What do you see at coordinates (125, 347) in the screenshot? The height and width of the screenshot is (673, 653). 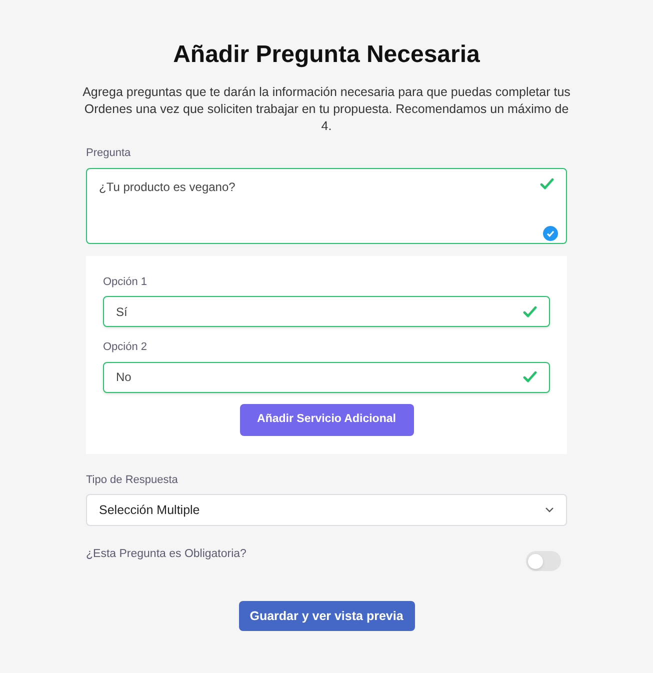 I see `field-label: Opción 2` at bounding box center [125, 347].